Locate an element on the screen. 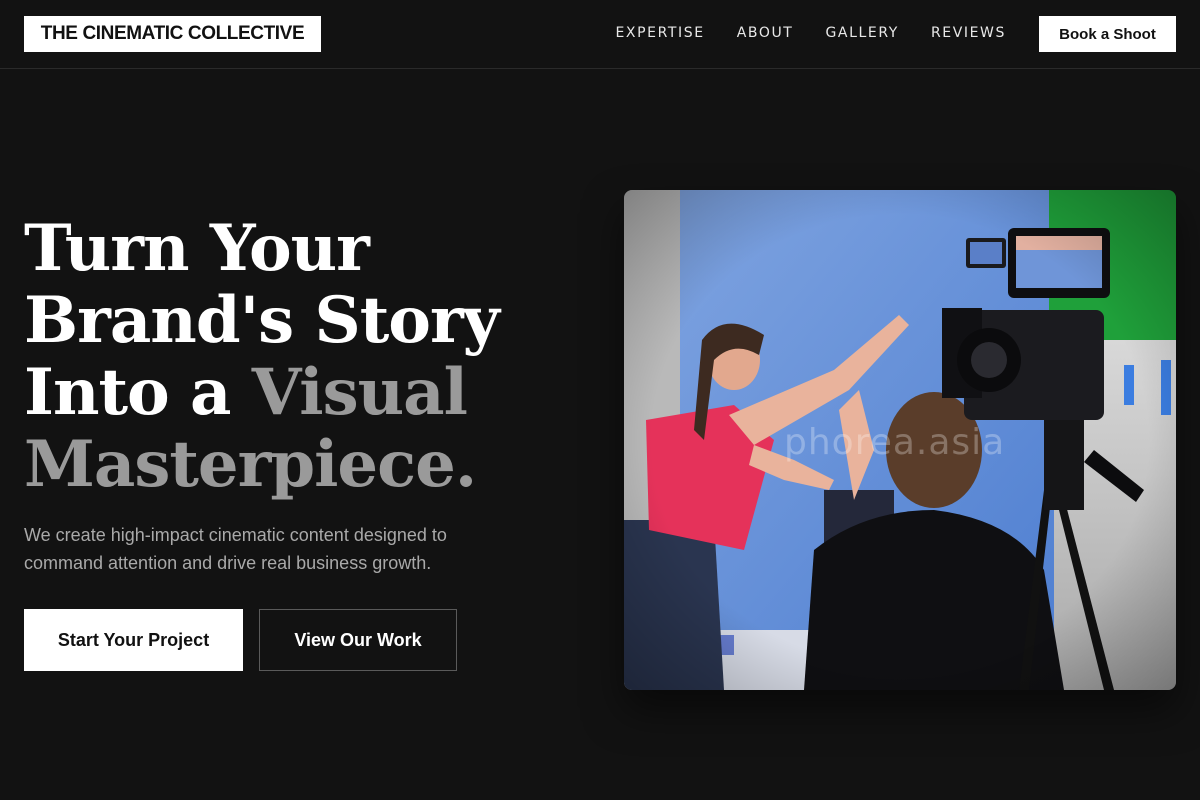 The height and width of the screenshot is (800, 1200). nav-link-about: ABOUT is located at coordinates (765, 33).